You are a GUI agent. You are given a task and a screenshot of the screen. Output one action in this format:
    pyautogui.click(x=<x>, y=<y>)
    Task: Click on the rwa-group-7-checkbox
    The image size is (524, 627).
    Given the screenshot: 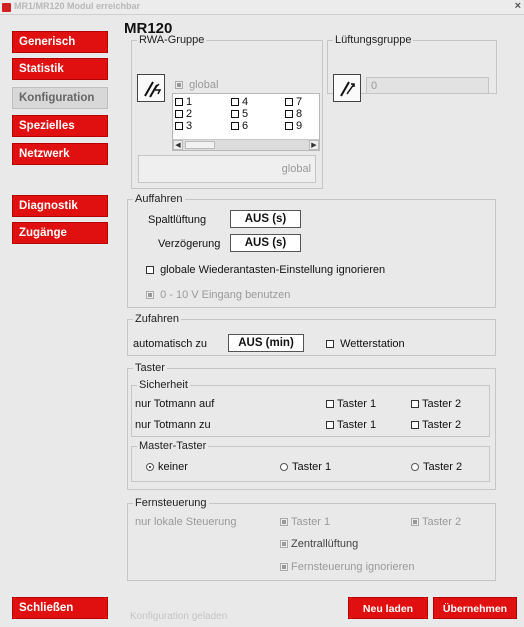 What is the action you would take?
    pyautogui.click(x=289, y=102)
    